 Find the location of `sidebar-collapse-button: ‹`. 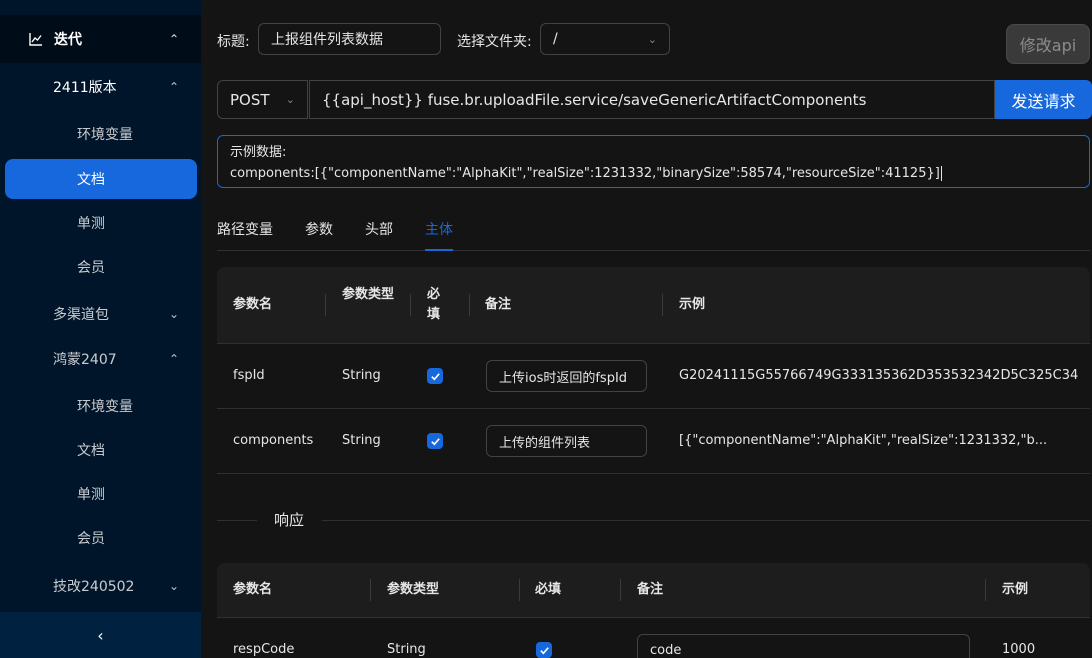

sidebar-collapse-button: ‹ is located at coordinates (100, 635).